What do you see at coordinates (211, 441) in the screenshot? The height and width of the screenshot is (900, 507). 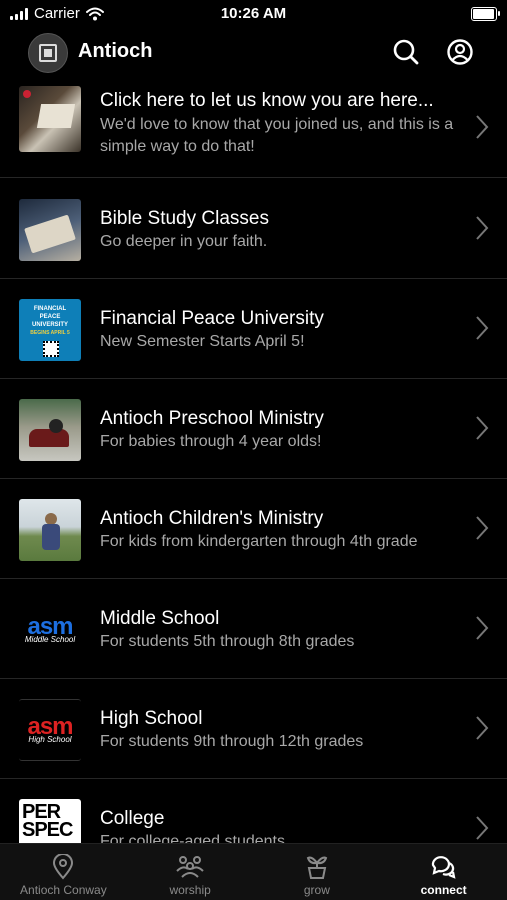 I see `item-subtitle: For babies through 4 year olds!` at bounding box center [211, 441].